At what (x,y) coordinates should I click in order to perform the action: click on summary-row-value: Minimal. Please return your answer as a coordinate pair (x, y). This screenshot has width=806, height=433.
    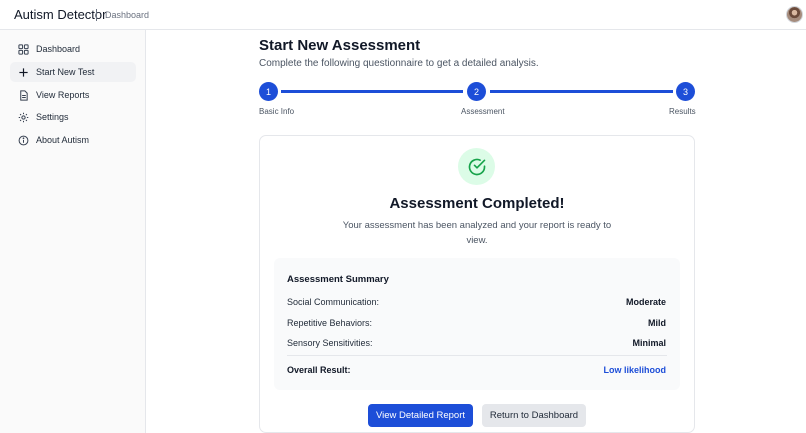
    Looking at the image, I should click on (649, 343).